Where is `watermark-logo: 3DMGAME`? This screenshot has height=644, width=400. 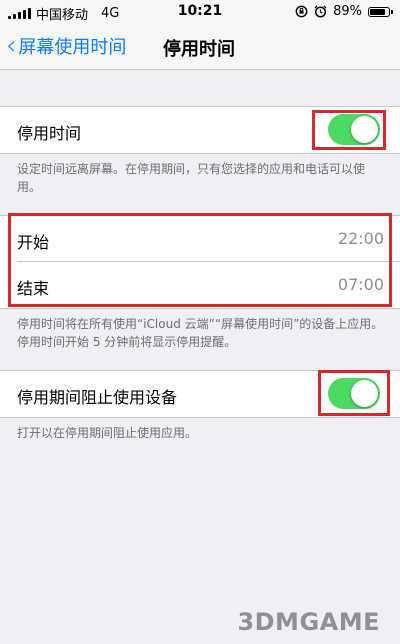
watermark-logo: 3DMGAME is located at coordinates (308, 622).